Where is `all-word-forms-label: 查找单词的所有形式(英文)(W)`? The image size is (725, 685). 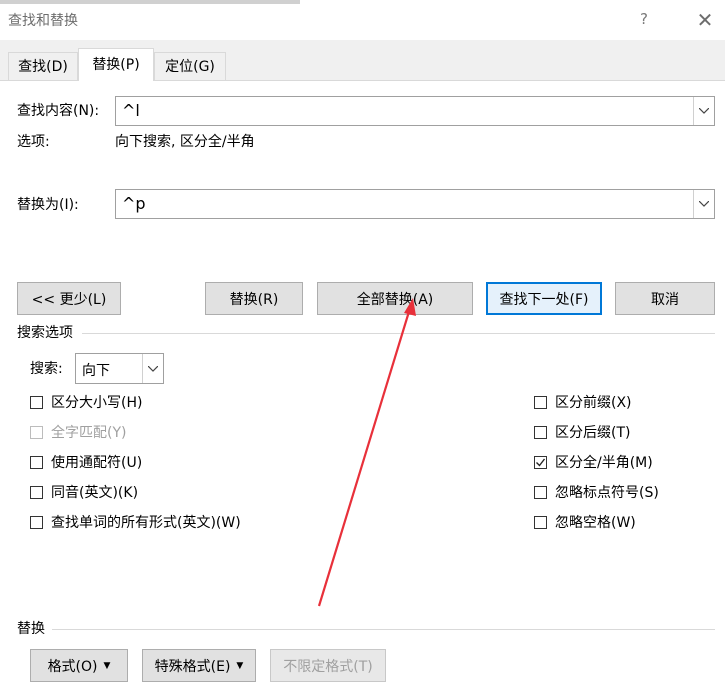
all-word-forms-label: 查找单词的所有形式(英文)(W) is located at coordinates (146, 523).